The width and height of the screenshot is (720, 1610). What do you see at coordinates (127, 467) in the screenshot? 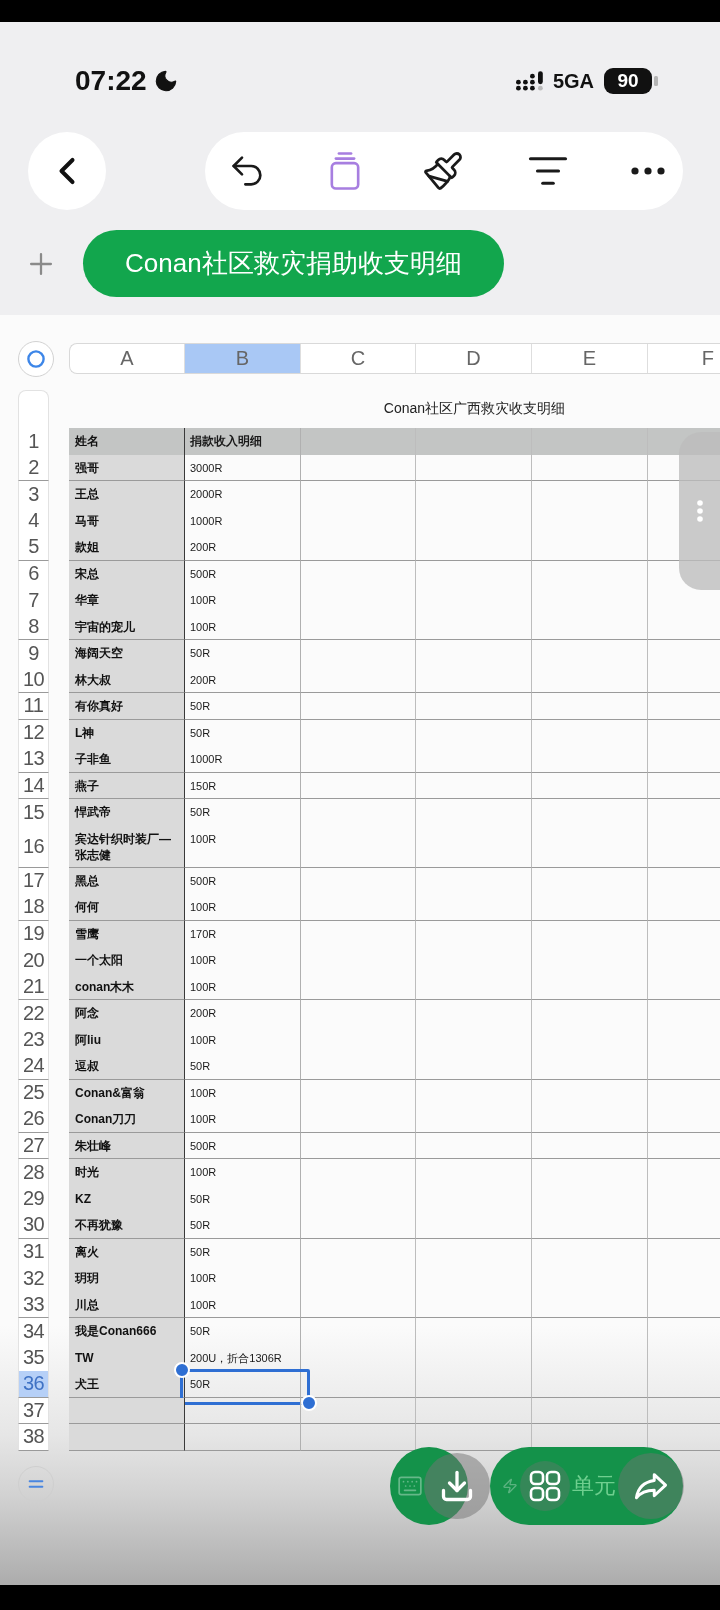
I see `name-cell: 强哥` at bounding box center [127, 467].